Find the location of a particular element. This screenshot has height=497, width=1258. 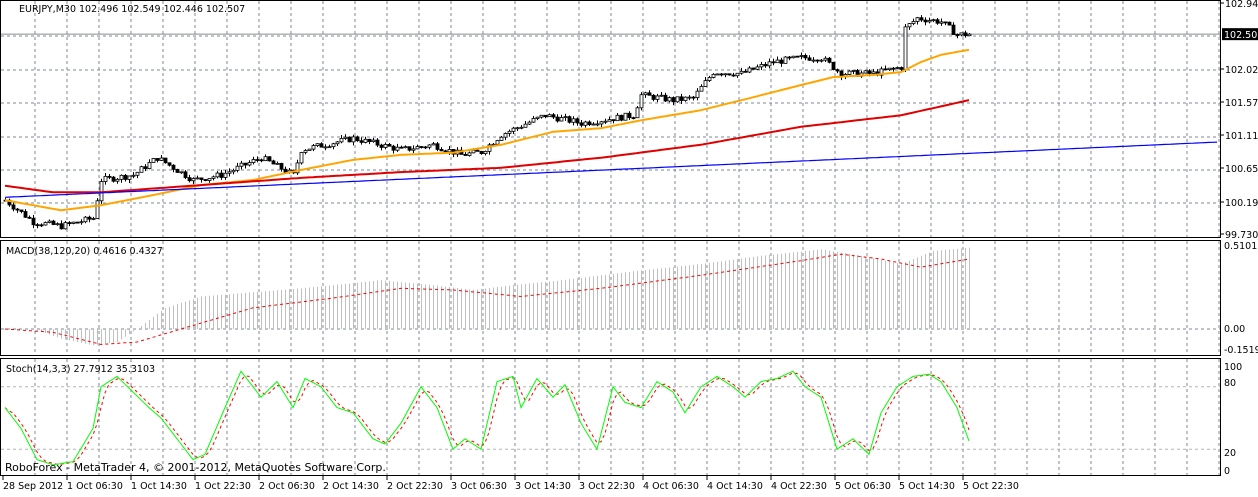

time-tick-label: 3 Oct 22:30 is located at coordinates (607, 486).